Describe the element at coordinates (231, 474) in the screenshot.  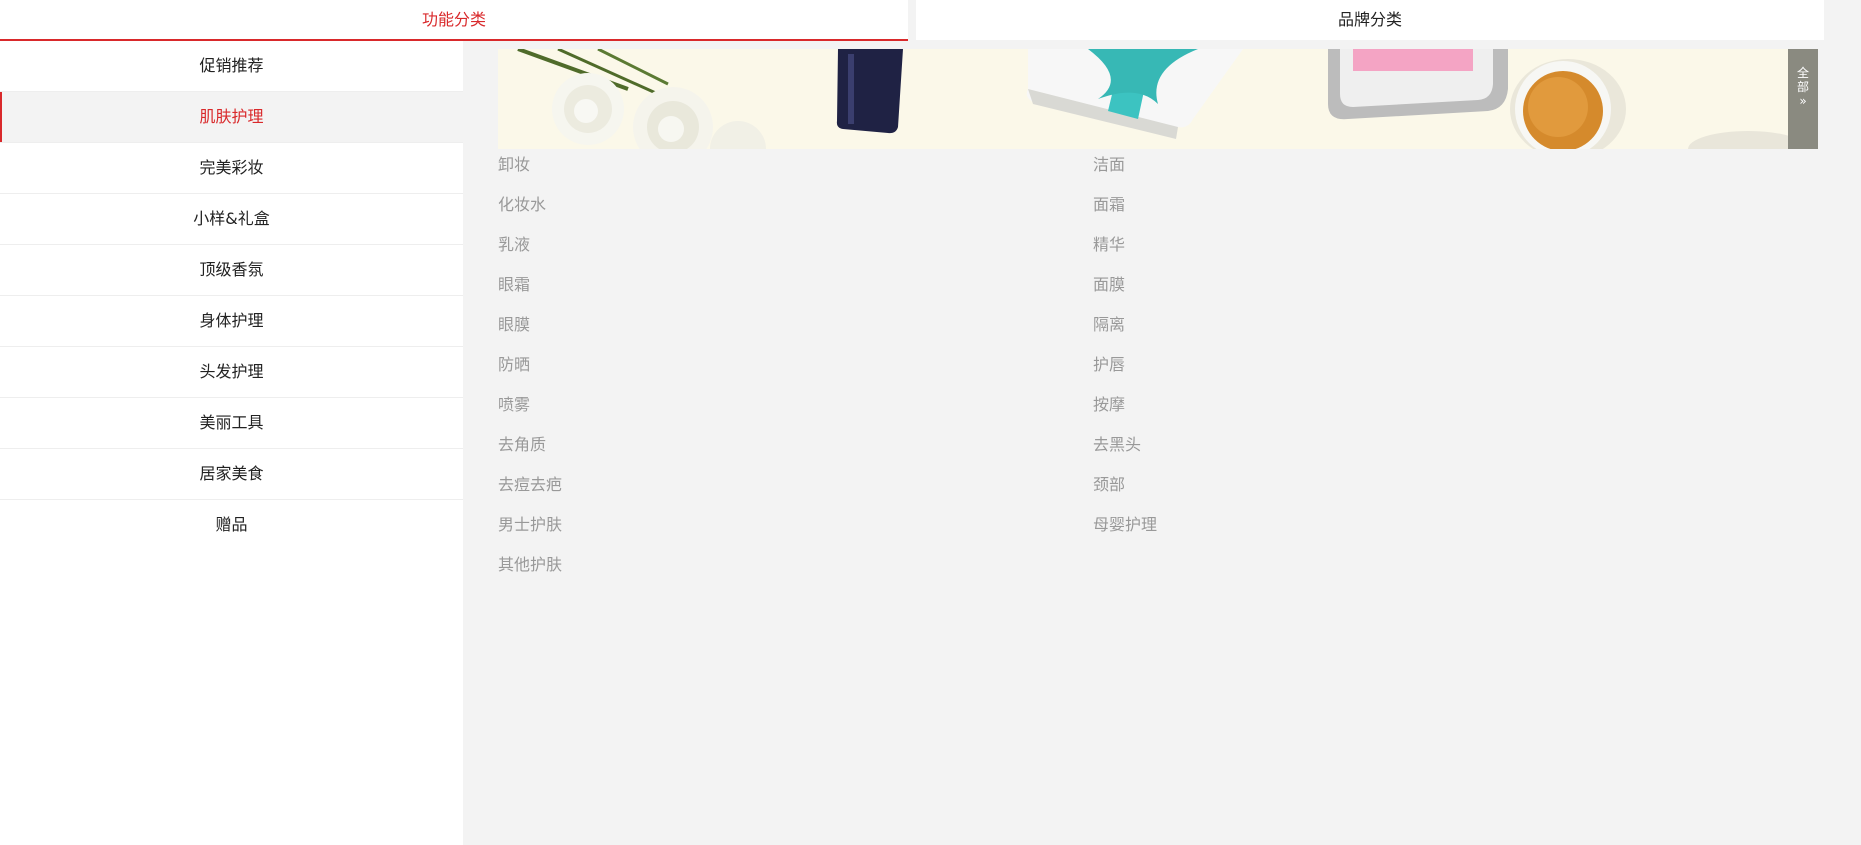
I see `sidebar-item-home-food: 居家美食` at that location.